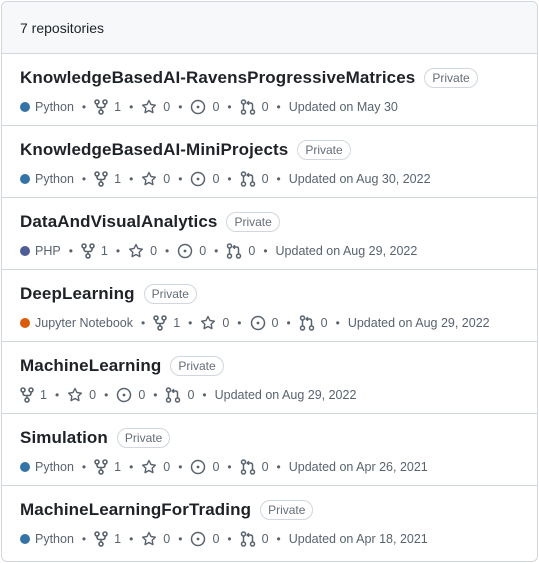 This screenshot has height=563, width=539. What do you see at coordinates (154, 150) in the screenshot?
I see `repo-name-link: KnowledgeBasedAI-MiniProjects` at bounding box center [154, 150].